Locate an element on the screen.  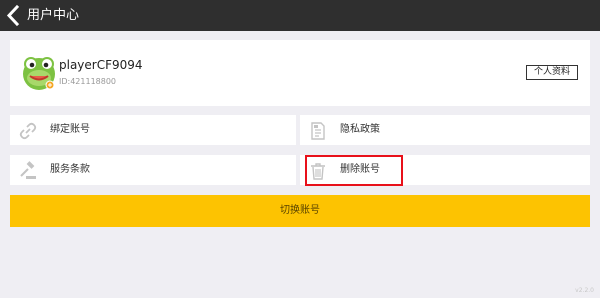
delete-account-item: 删除账号 is located at coordinates (445, 170).